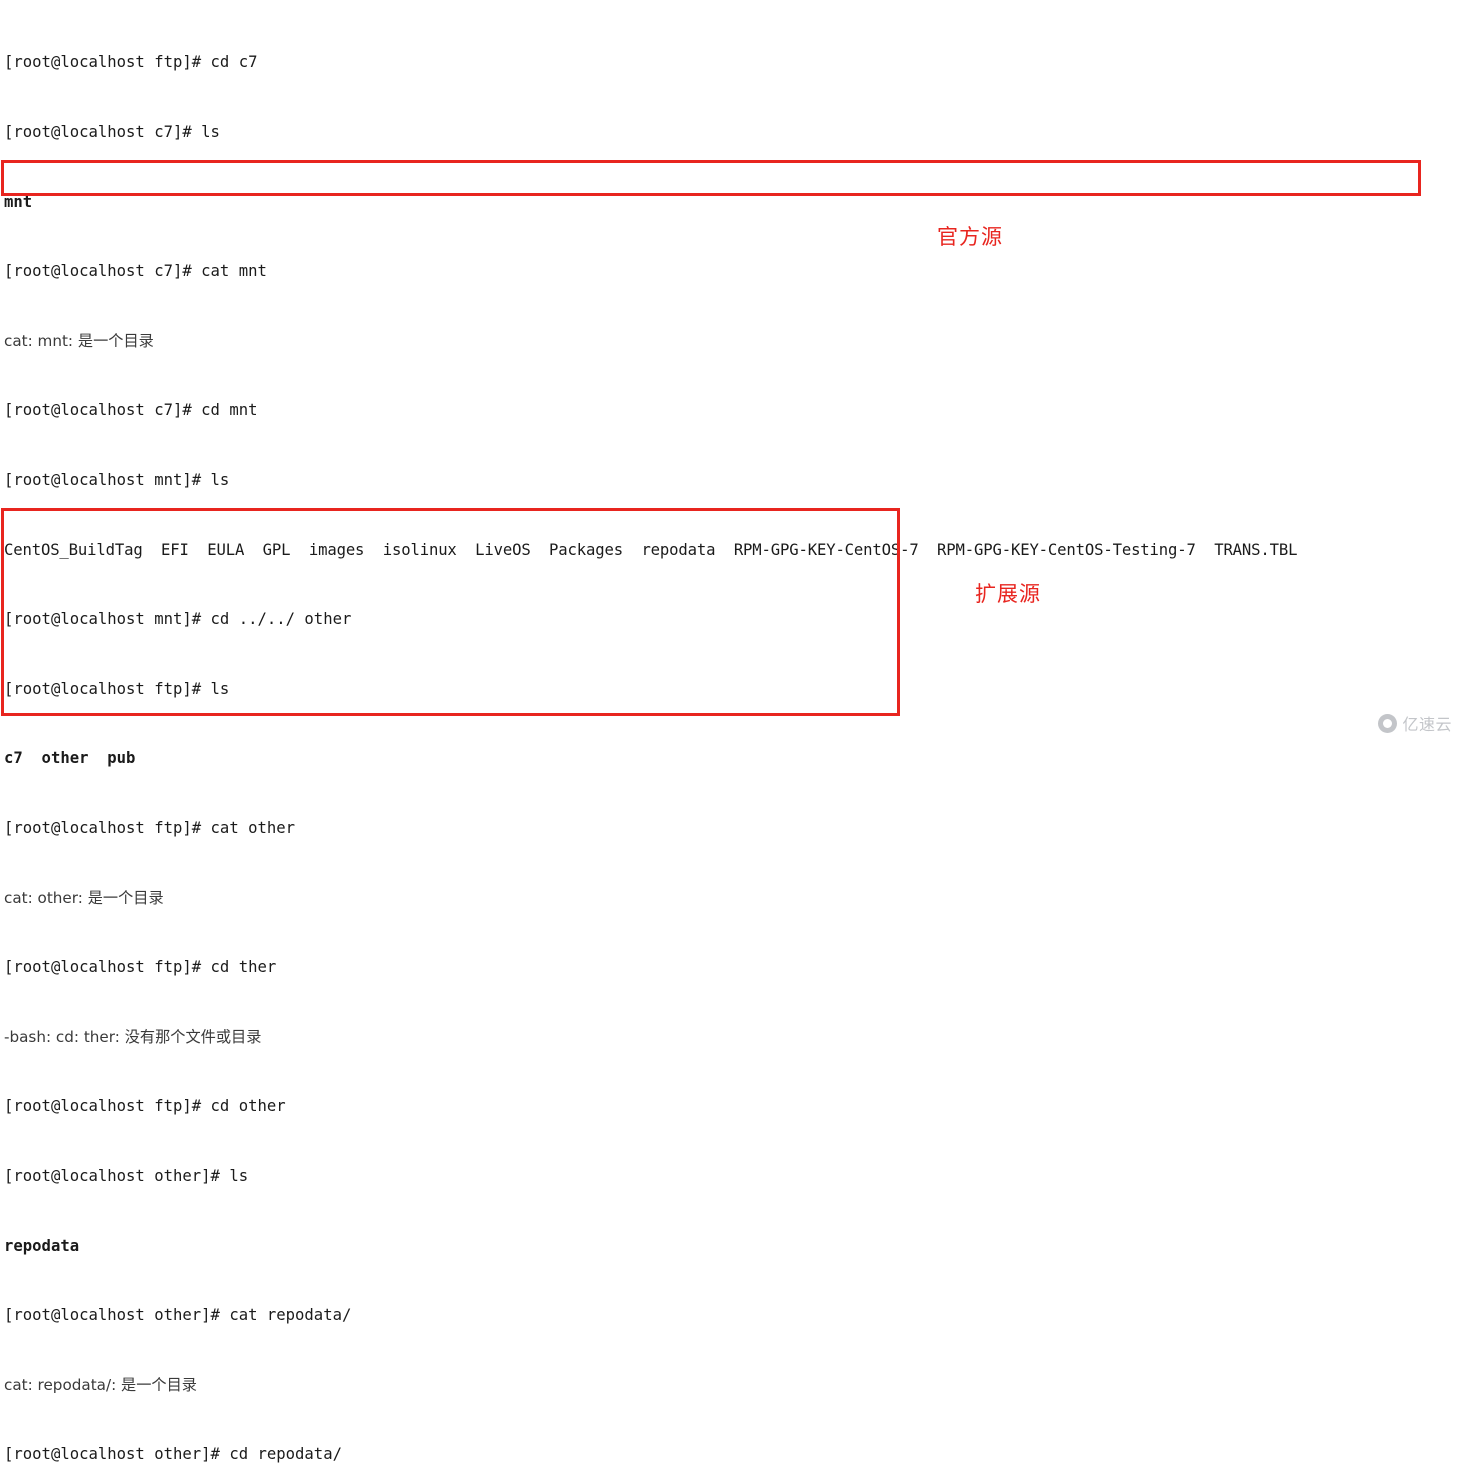 The image size is (1462, 1484). Describe the element at coordinates (173, 1454) in the screenshot. I see `terminal-line: [root@localhost other]# cd repodata/` at that location.